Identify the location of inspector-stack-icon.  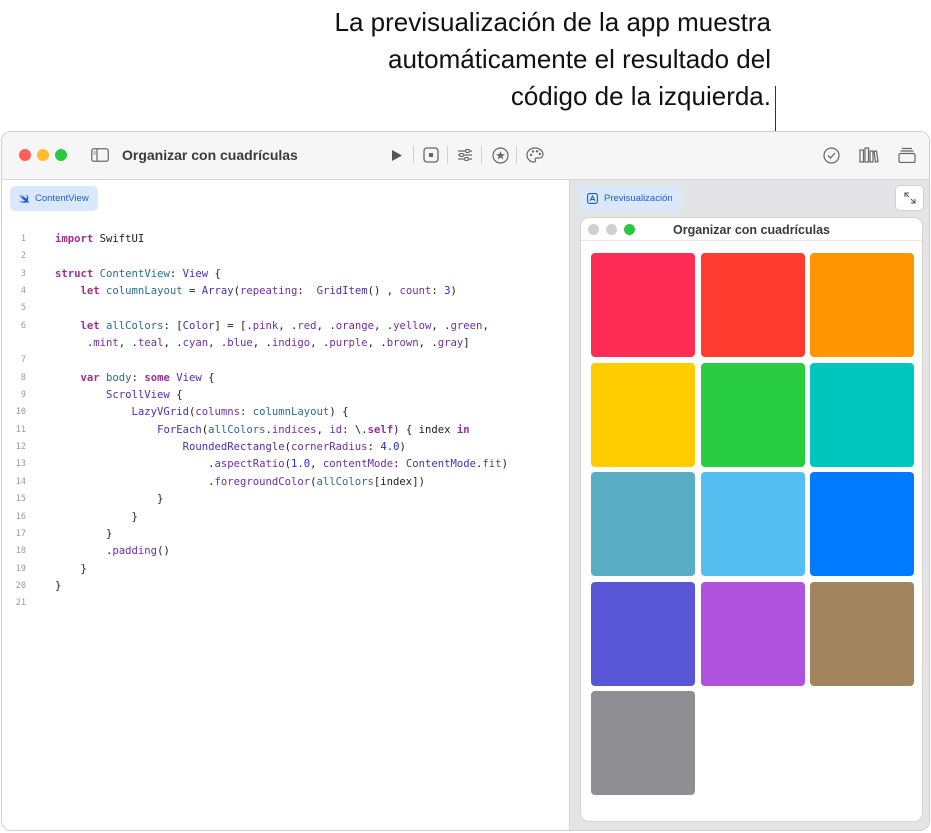
(907, 155).